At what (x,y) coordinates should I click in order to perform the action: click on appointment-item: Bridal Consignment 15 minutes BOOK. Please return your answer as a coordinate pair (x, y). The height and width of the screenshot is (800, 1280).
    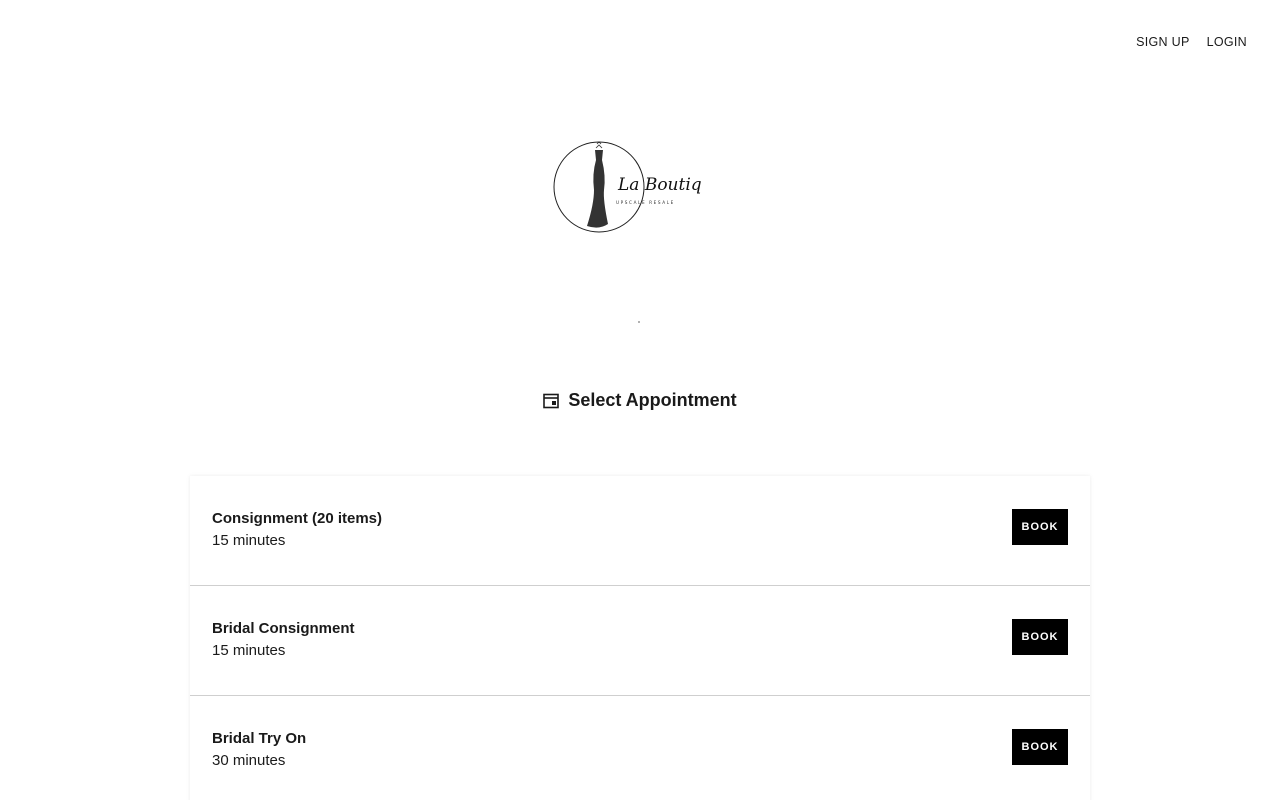
    Looking at the image, I should click on (640, 641).